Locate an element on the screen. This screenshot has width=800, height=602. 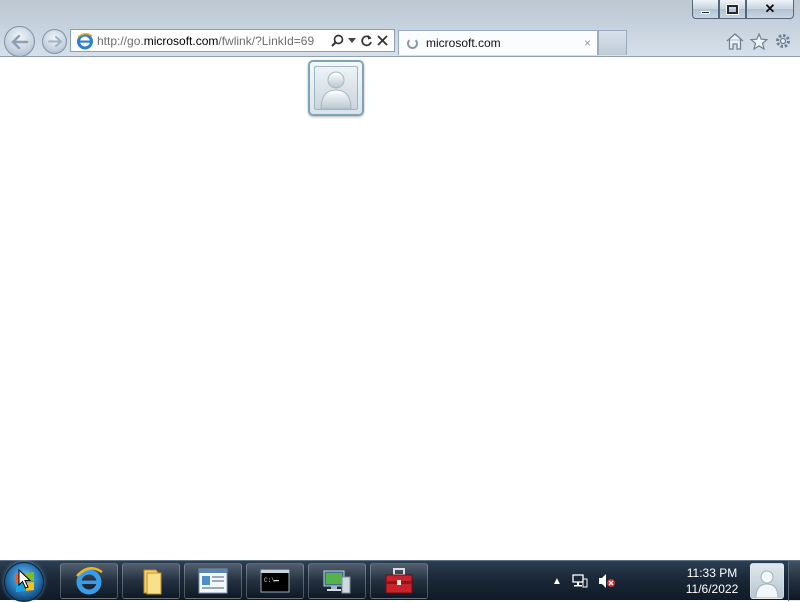
forward-arrow-icon is located at coordinates (54, 41).